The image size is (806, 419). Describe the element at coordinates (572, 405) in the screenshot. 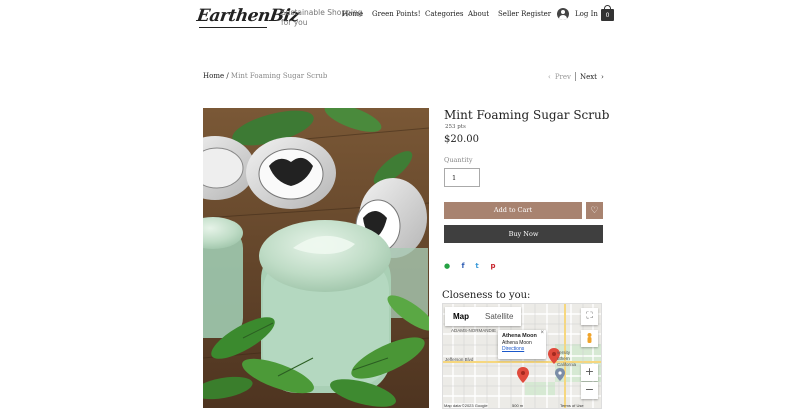

I see `terms-link: Terms of Use` at that location.